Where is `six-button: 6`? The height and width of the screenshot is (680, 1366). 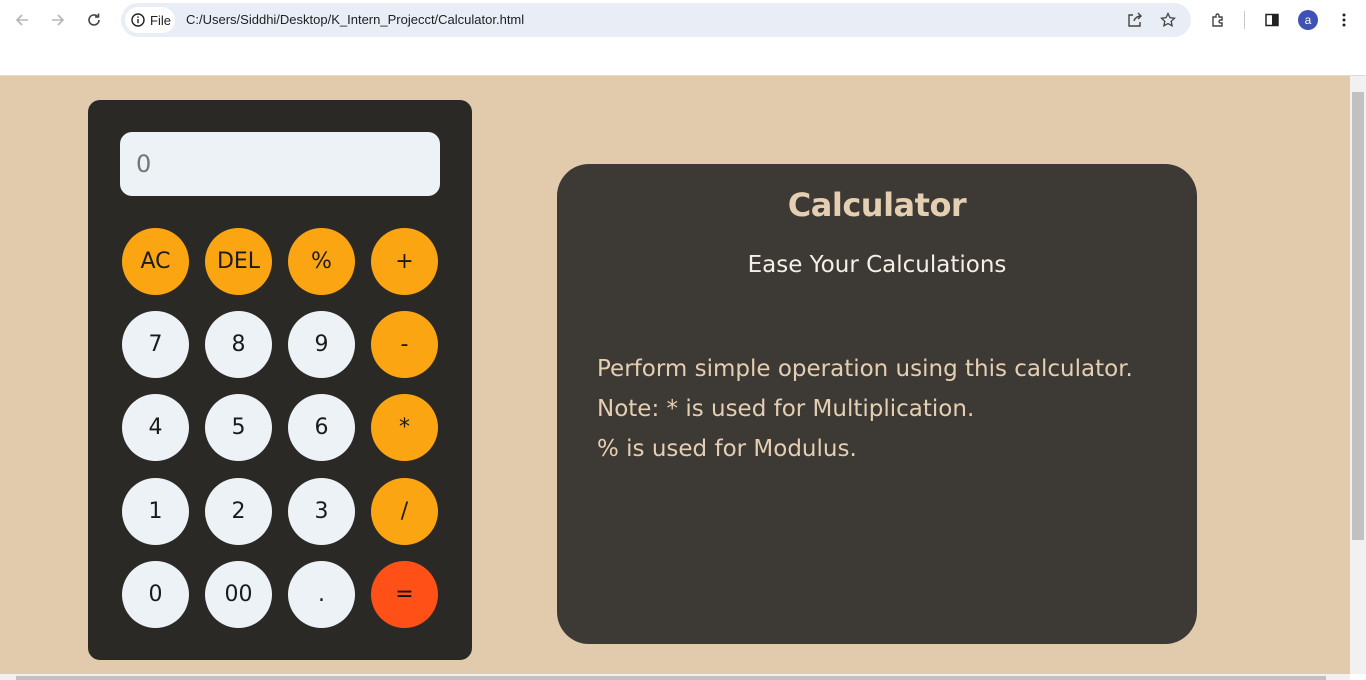
six-button: 6 is located at coordinates (321, 427).